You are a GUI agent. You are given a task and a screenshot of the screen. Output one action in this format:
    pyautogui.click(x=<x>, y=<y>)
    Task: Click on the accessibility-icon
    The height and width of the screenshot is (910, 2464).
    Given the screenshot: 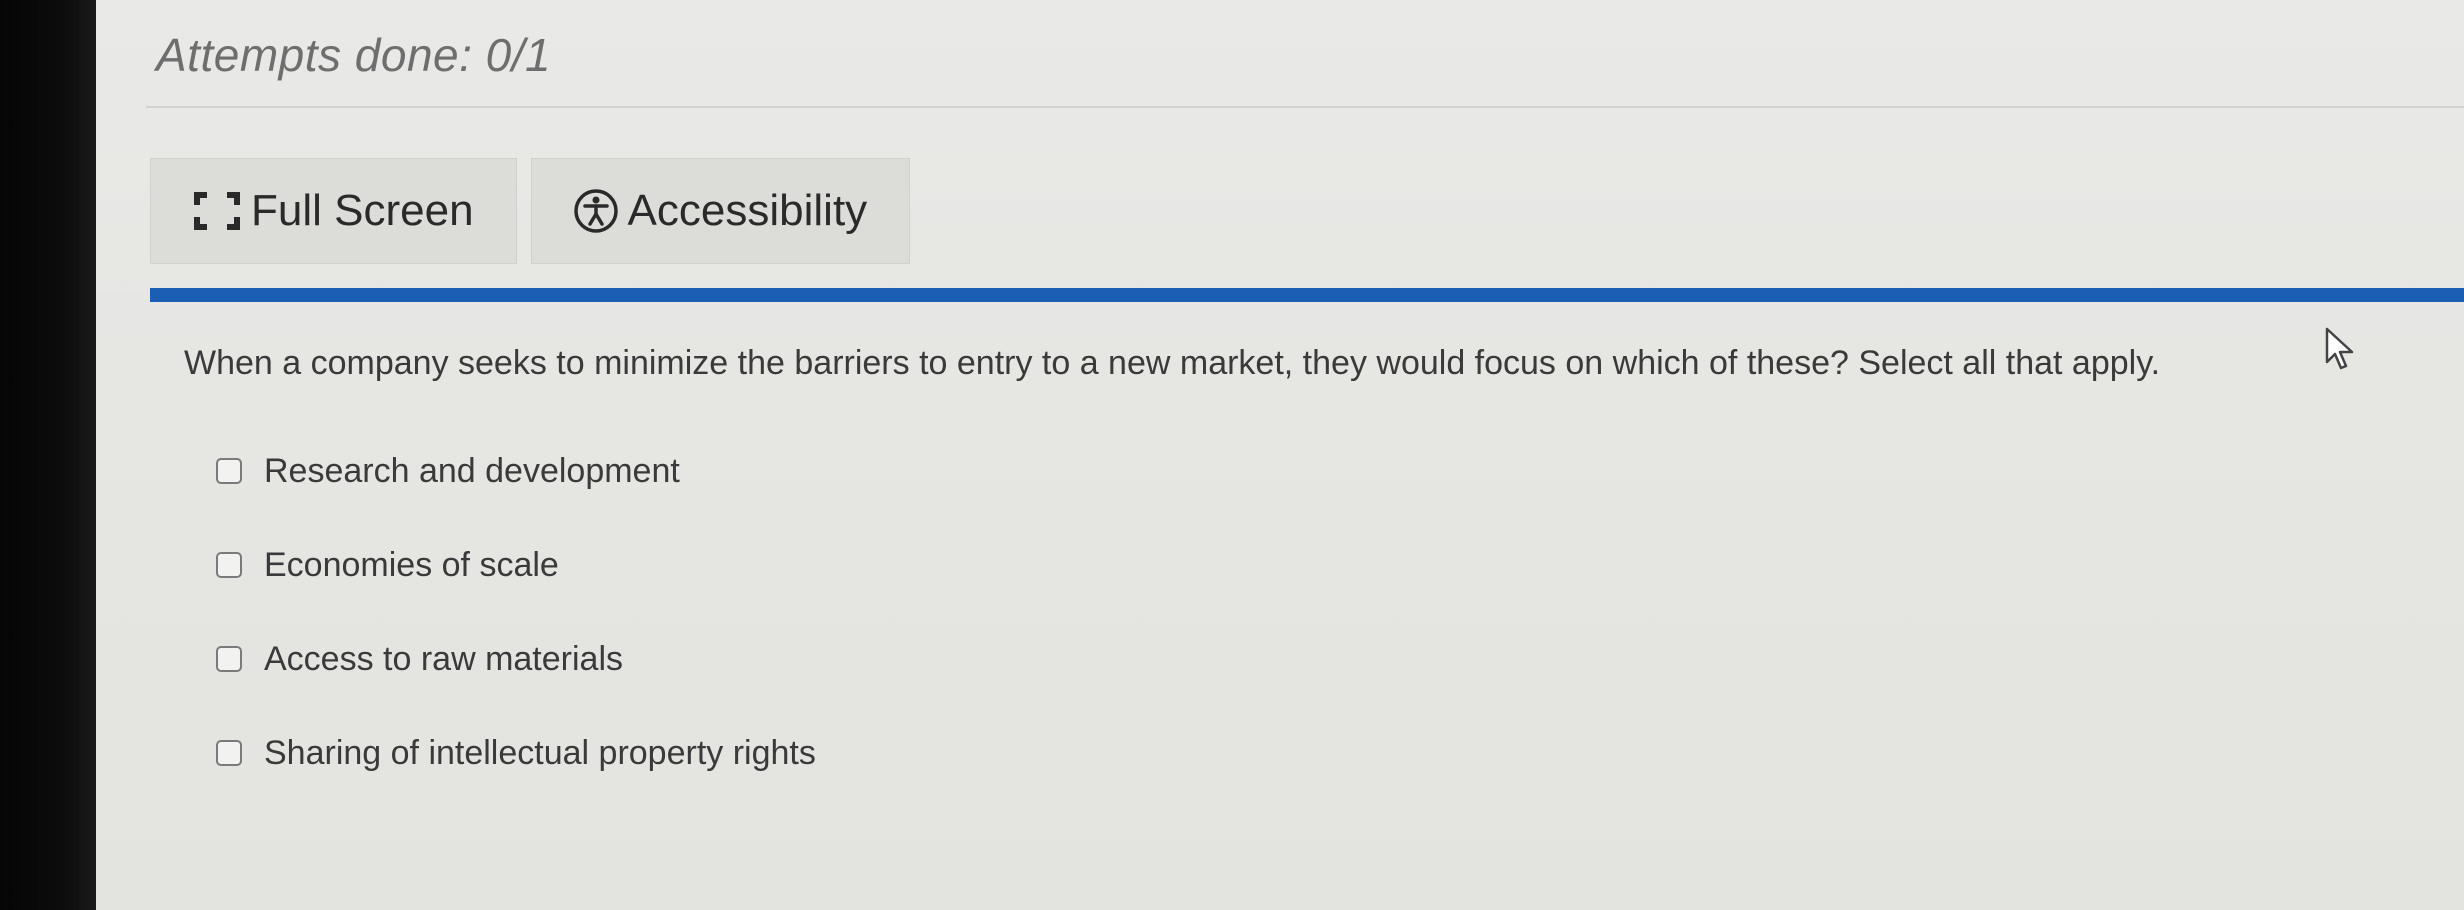 What is the action you would take?
    pyautogui.click(x=596, y=211)
    